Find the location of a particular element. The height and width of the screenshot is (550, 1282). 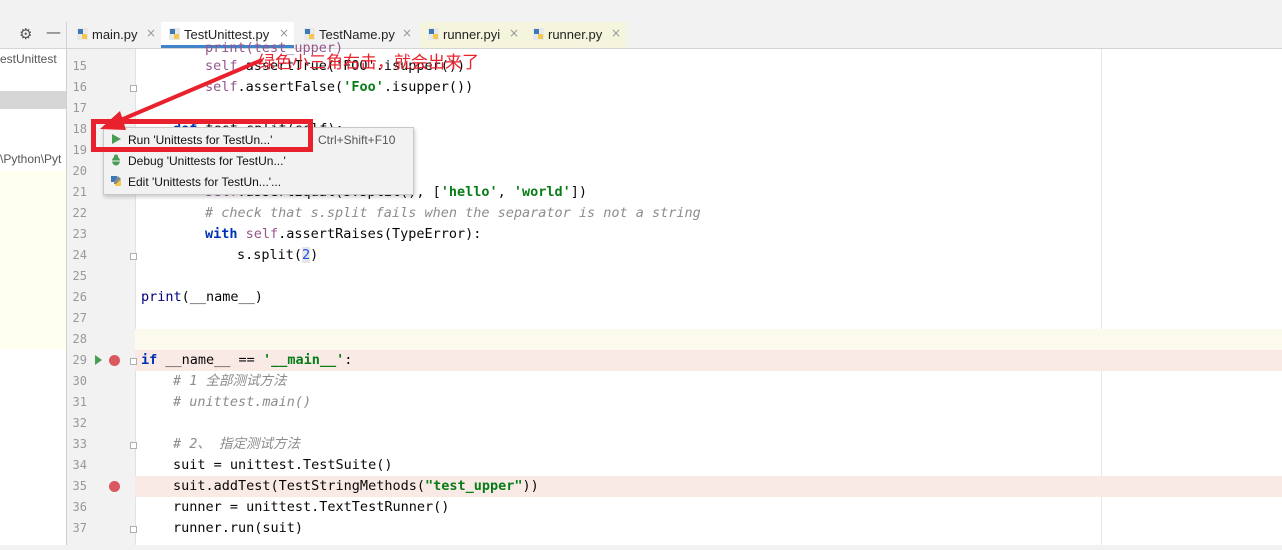

code-token: ) is located at coordinates (314, 255).